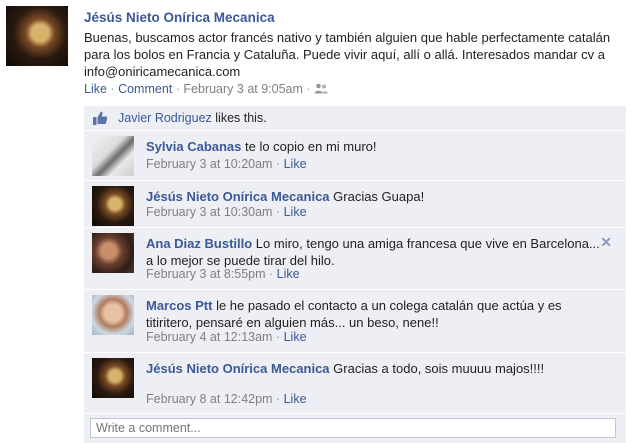  What do you see at coordinates (95, 89) in the screenshot?
I see `post-like-link: Like` at bounding box center [95, 89].